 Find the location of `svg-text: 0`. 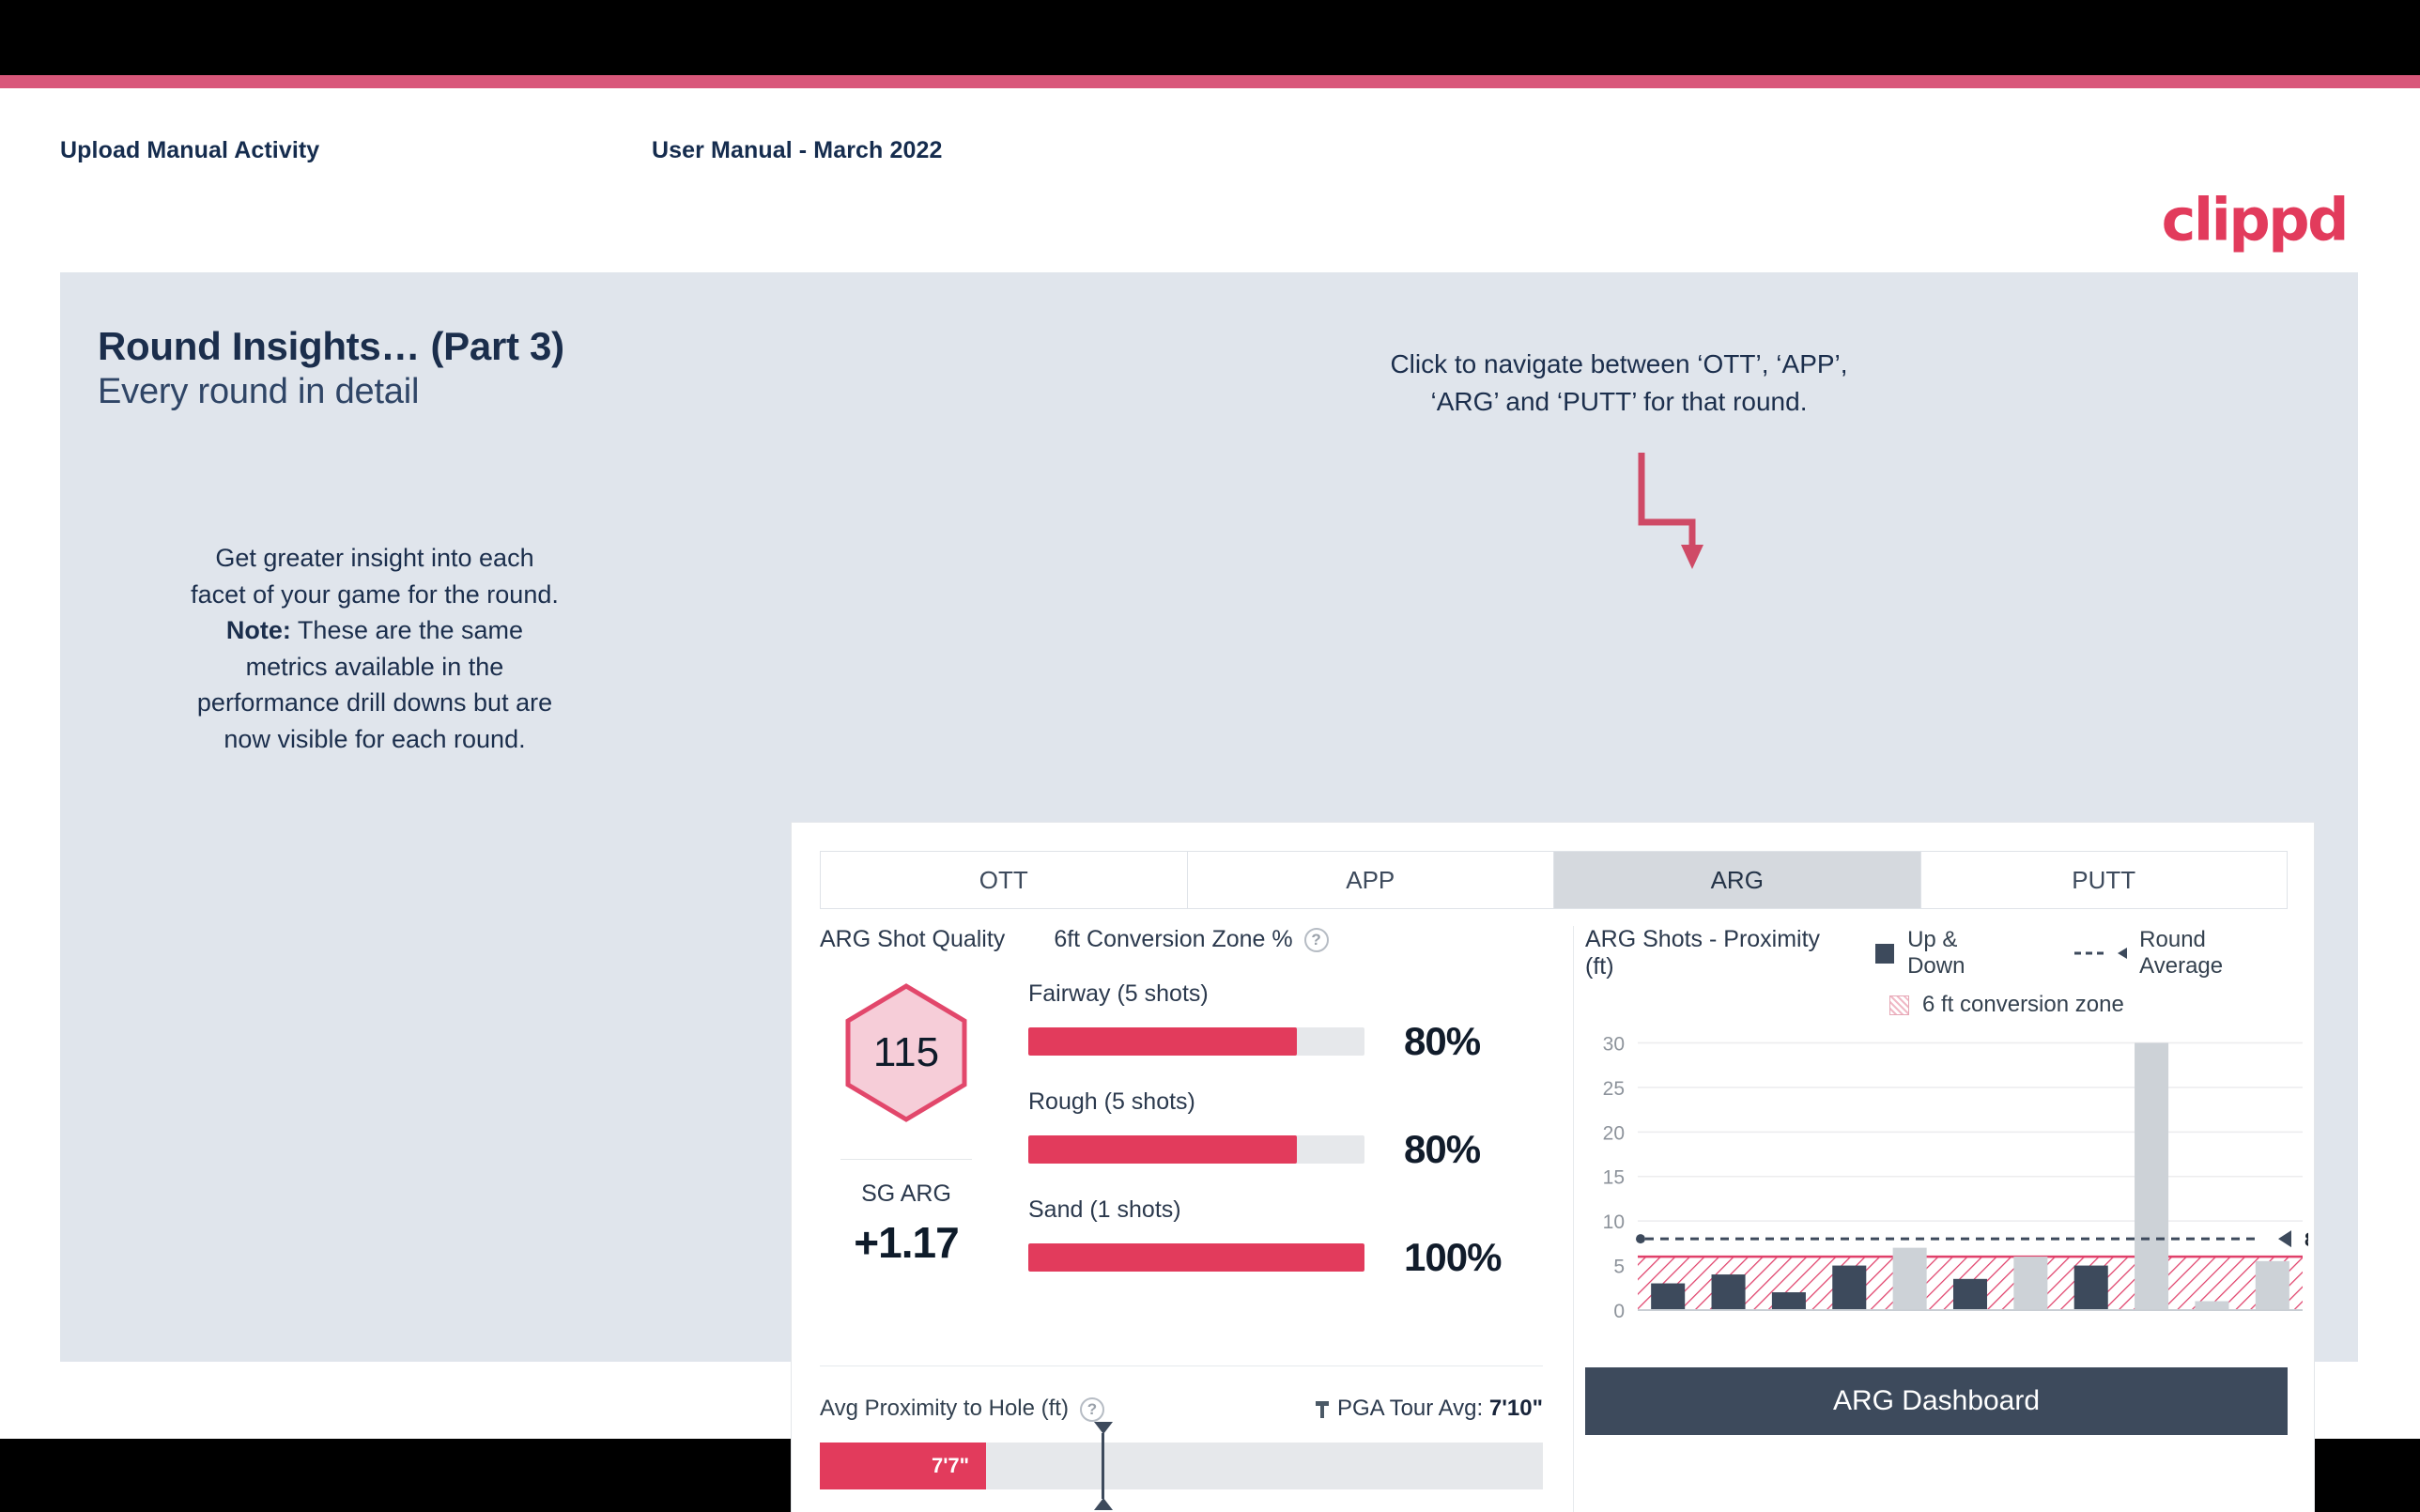

svg-text: 0 is located at coordinates (1619, 1312).